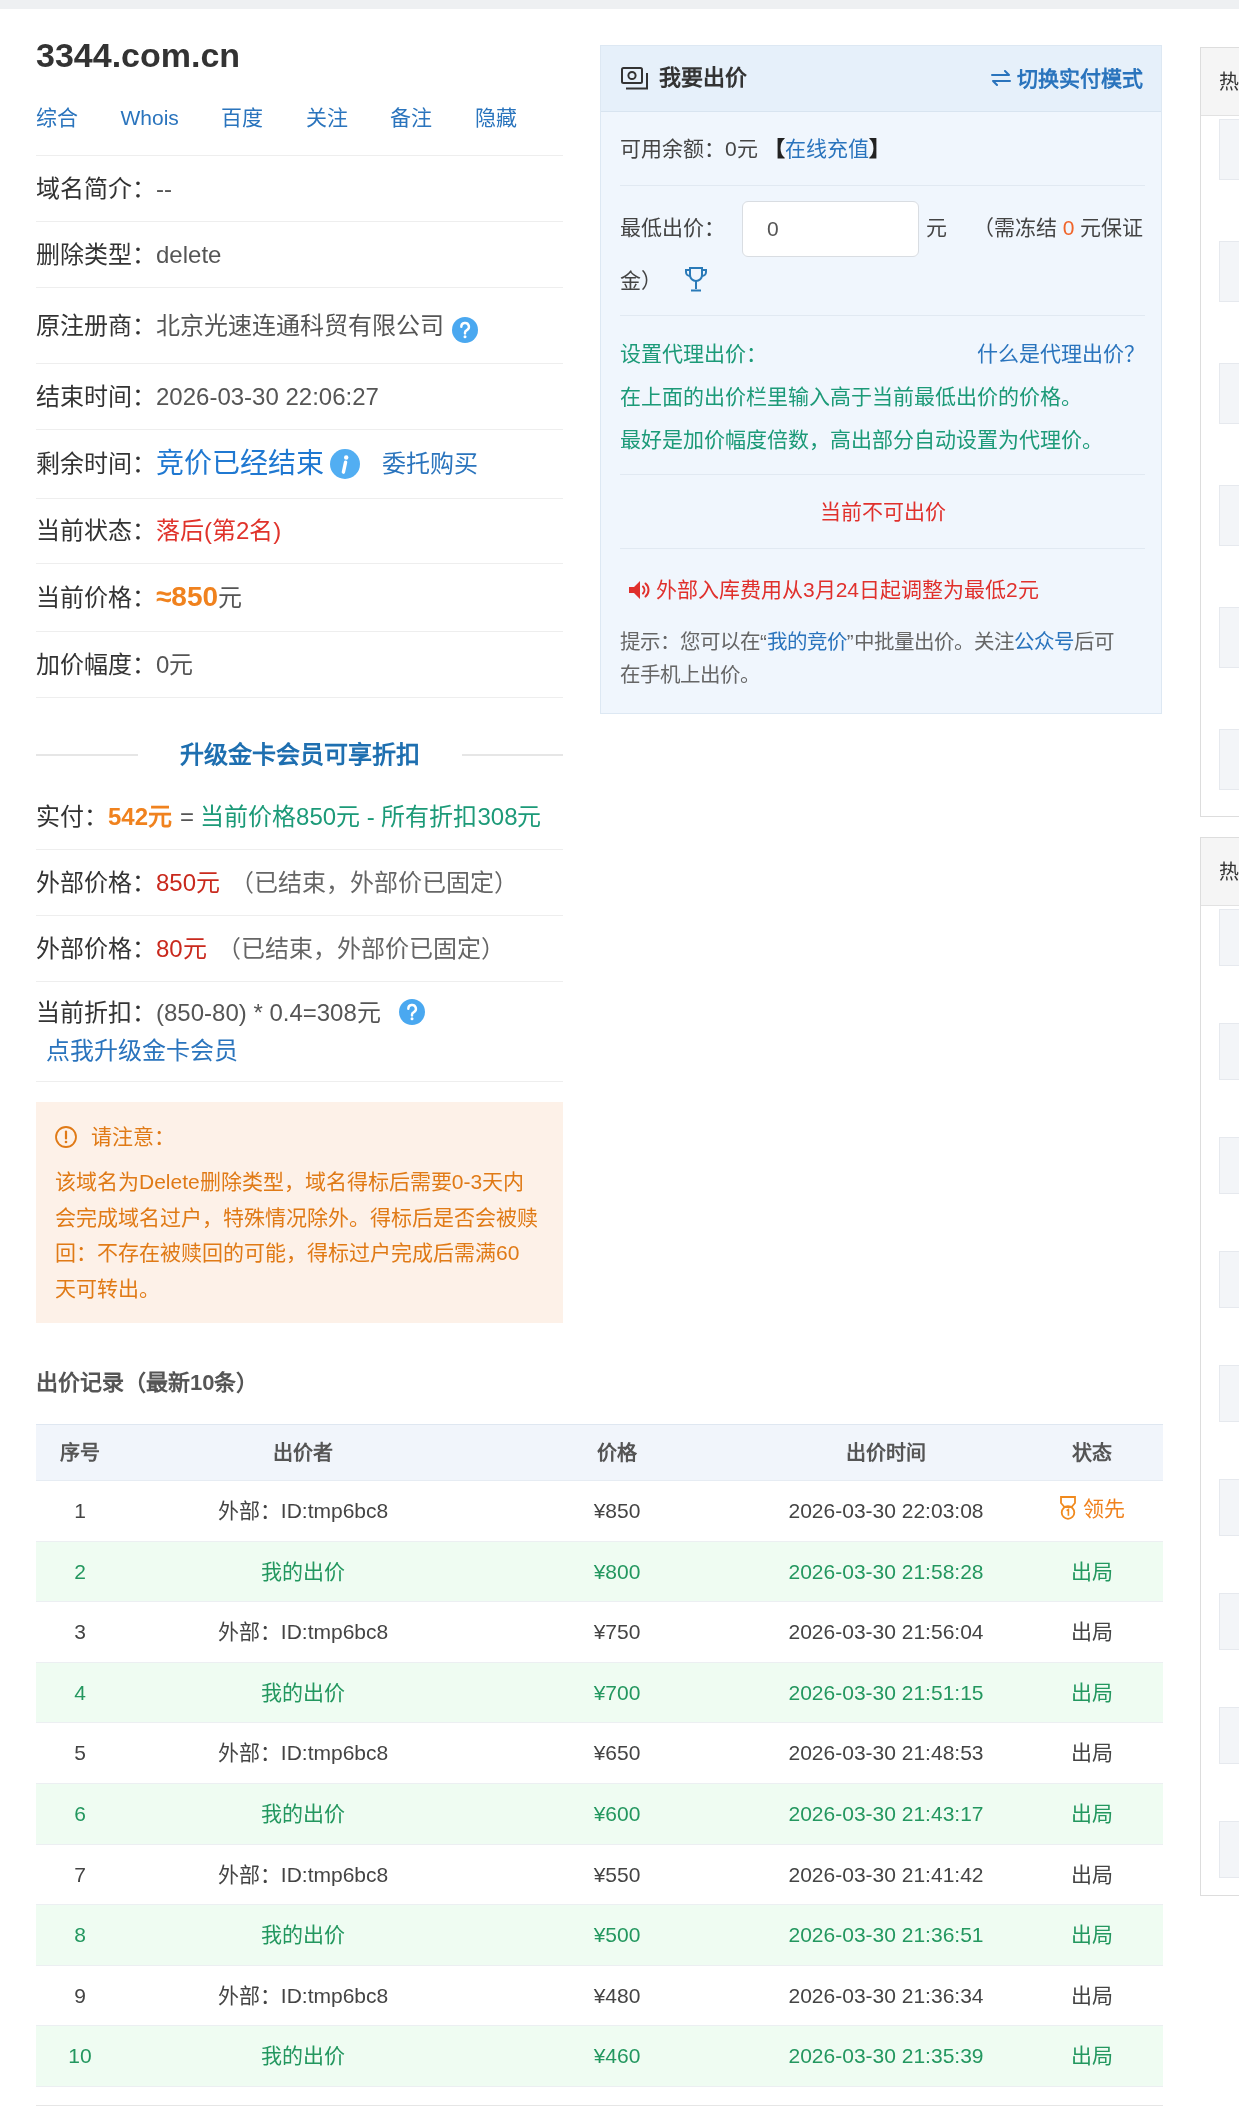  What do you see at coordinates (80, 1814) in the screenshot?
I see `table-cell: 6` at bounding box center [80, 1814].